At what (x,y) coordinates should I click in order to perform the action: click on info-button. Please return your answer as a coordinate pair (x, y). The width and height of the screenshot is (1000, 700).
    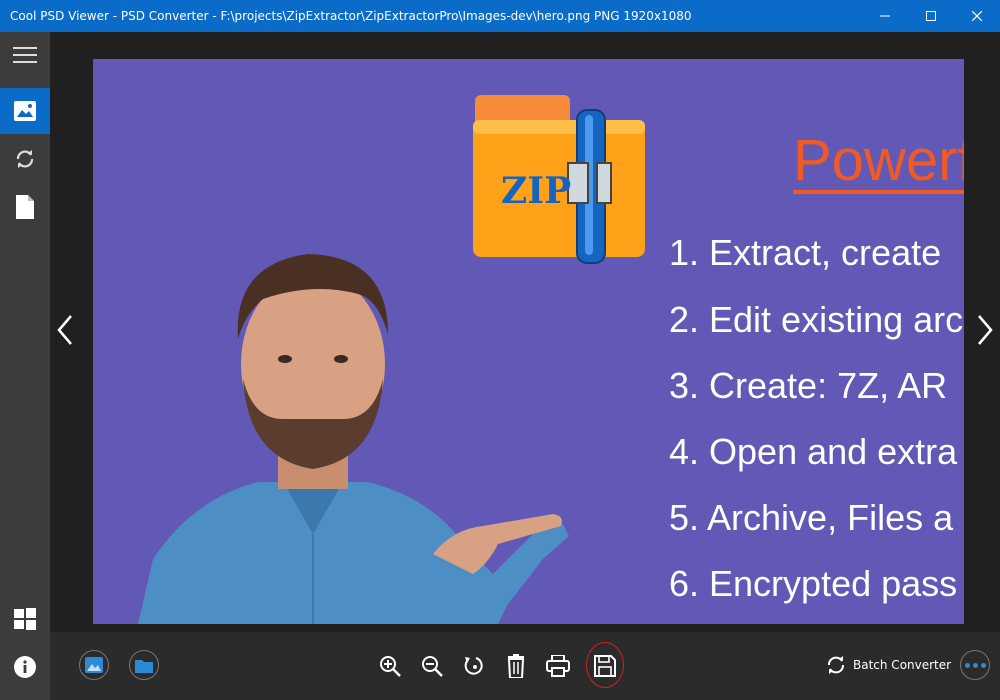
    Looking at the image, I should click on (25, 667).